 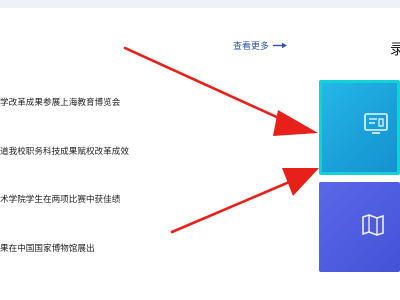 What do you see at coordinates (373, 225) in the screenshot?
I see `map-icon` at bounding box center [373, 225].